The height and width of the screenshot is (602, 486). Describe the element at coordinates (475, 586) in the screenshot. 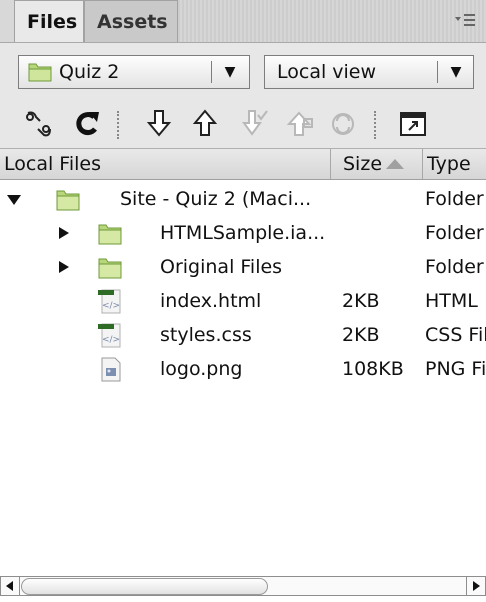

I see `scroll-right-icon` at that location.